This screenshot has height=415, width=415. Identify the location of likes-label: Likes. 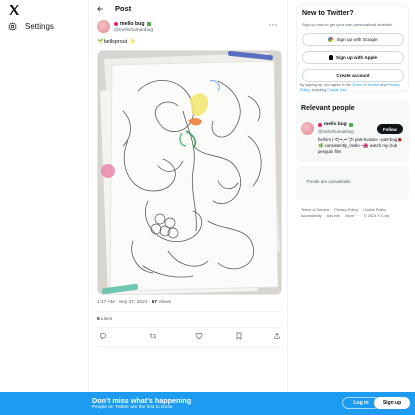
(107, 319).